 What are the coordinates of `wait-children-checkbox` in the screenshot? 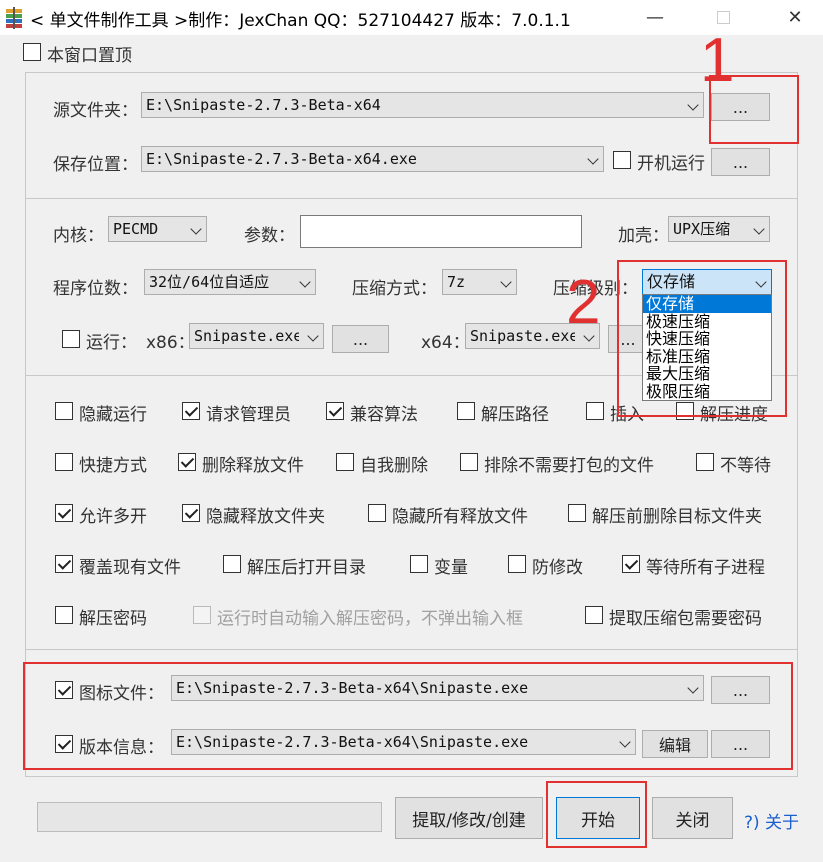 It's located at (631, 564).